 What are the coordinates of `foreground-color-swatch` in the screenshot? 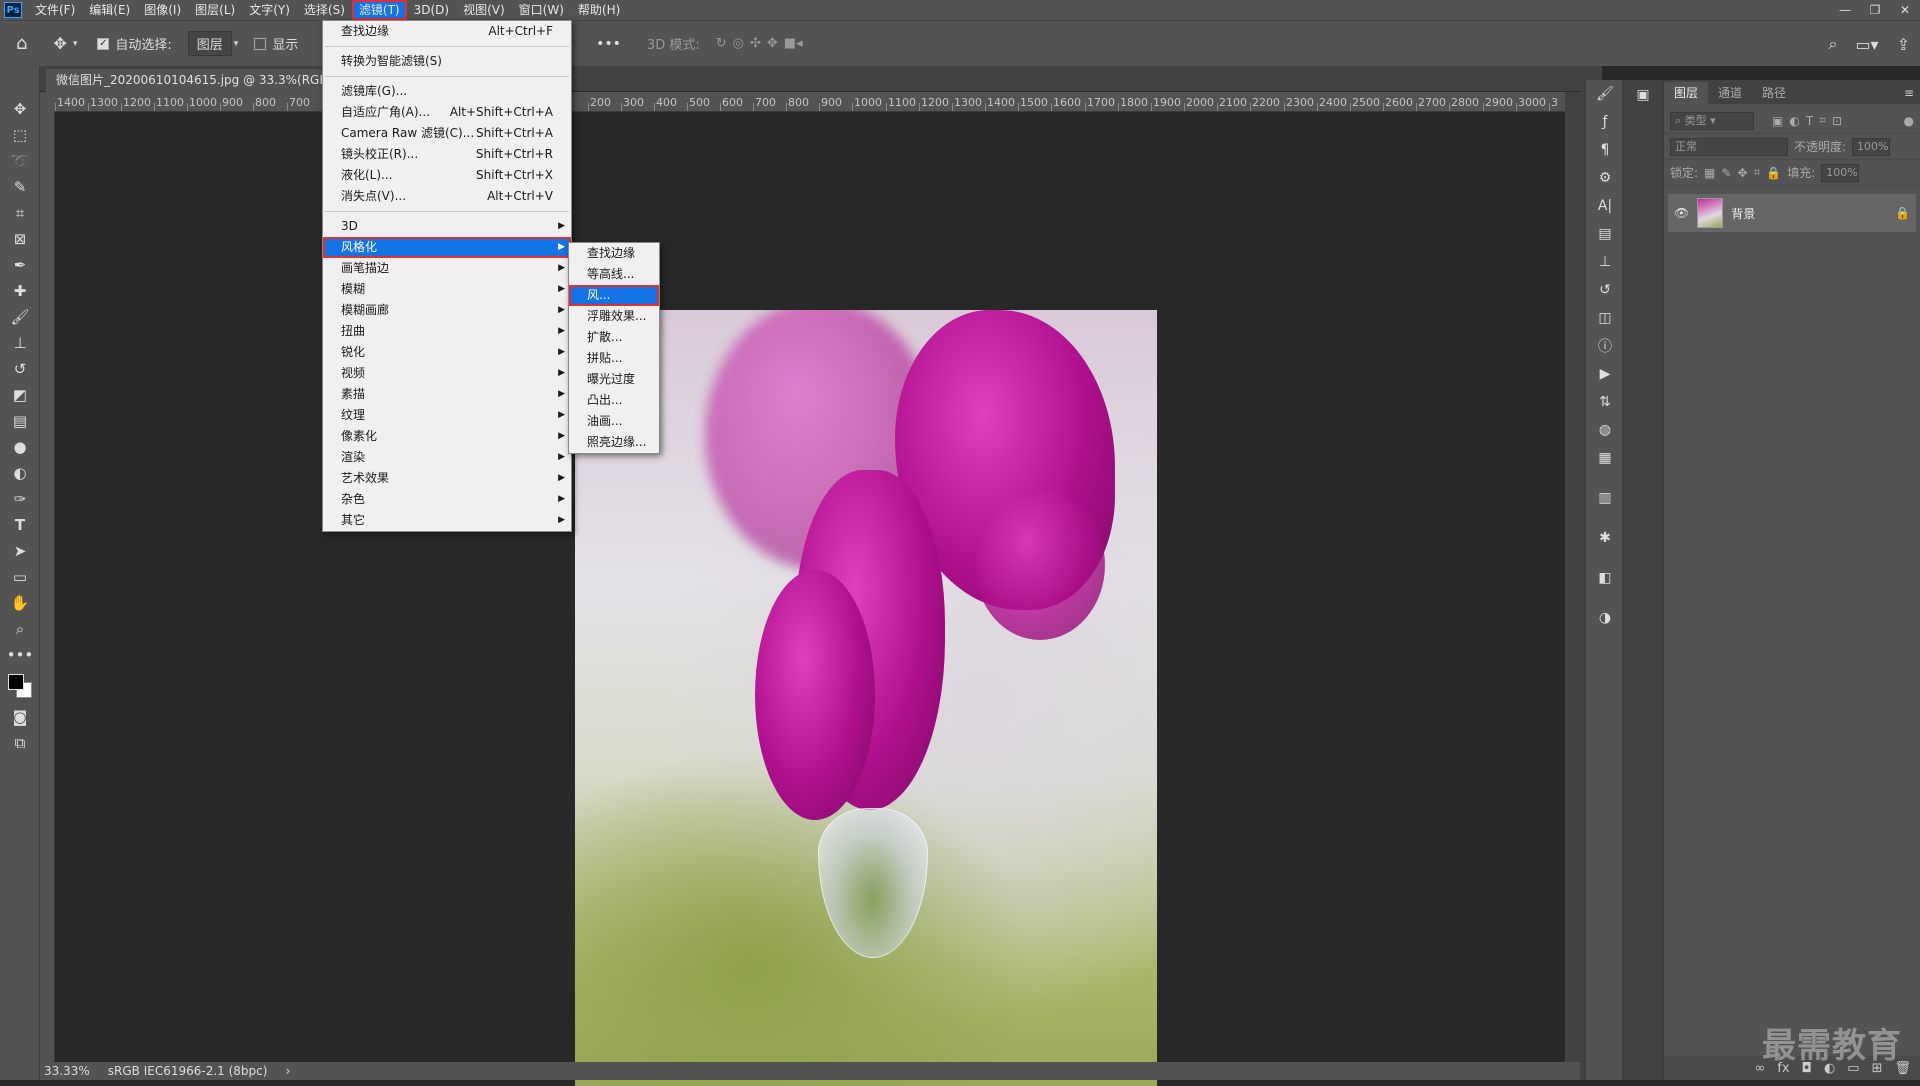 It's located at (16, 682).